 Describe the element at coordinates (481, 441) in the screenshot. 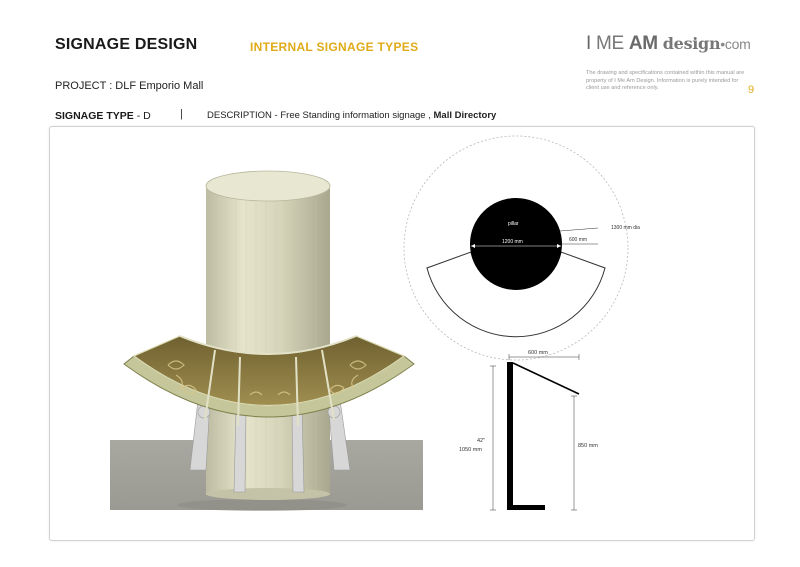

I see `height-inches-label: 42"` at that location.